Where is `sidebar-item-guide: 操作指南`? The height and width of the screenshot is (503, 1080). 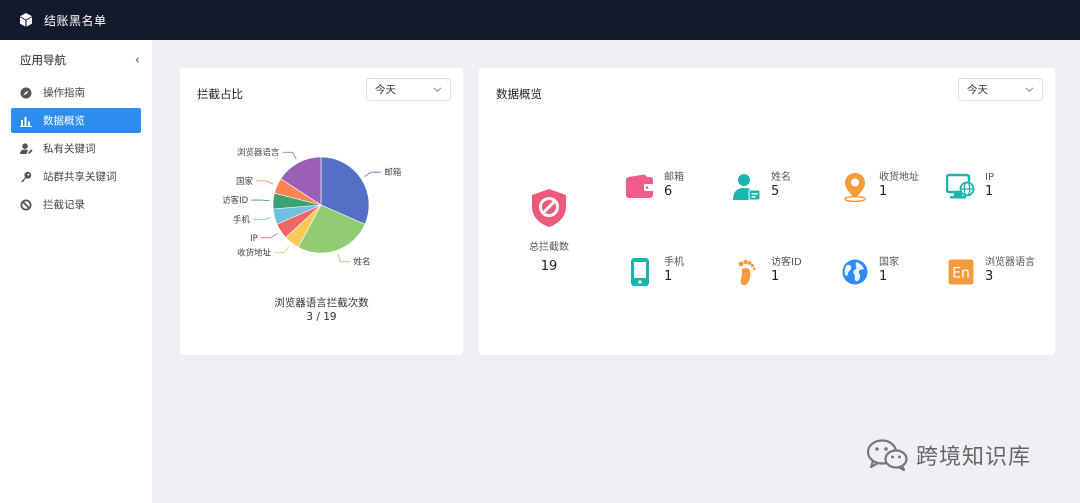 sidebar-item-guide: 操作指南 is located at coordinates (76, 92).